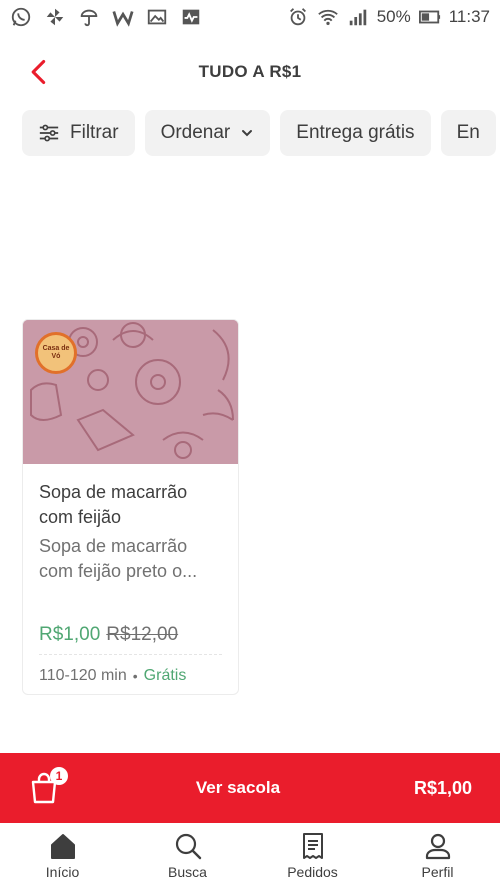 This screenshot has height=889, width=500. I want to click on view-bag-bar: 1 Ver sacola R$1,00, so click(250, 788).